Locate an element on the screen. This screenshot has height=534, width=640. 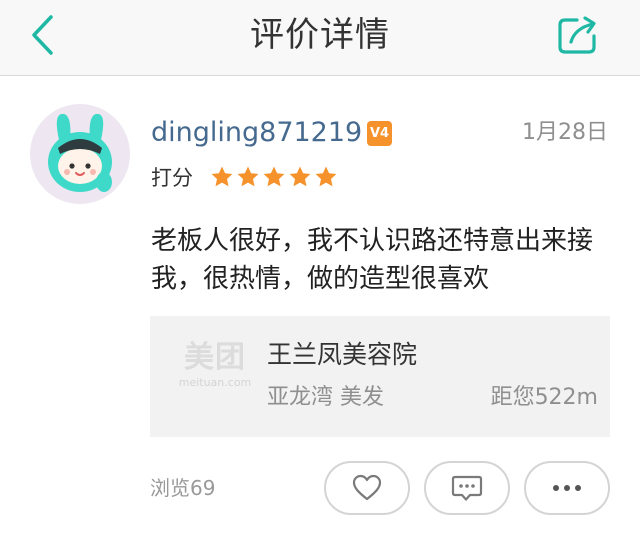
vip-badge-label: V4 is located at coordinates (379, 133).